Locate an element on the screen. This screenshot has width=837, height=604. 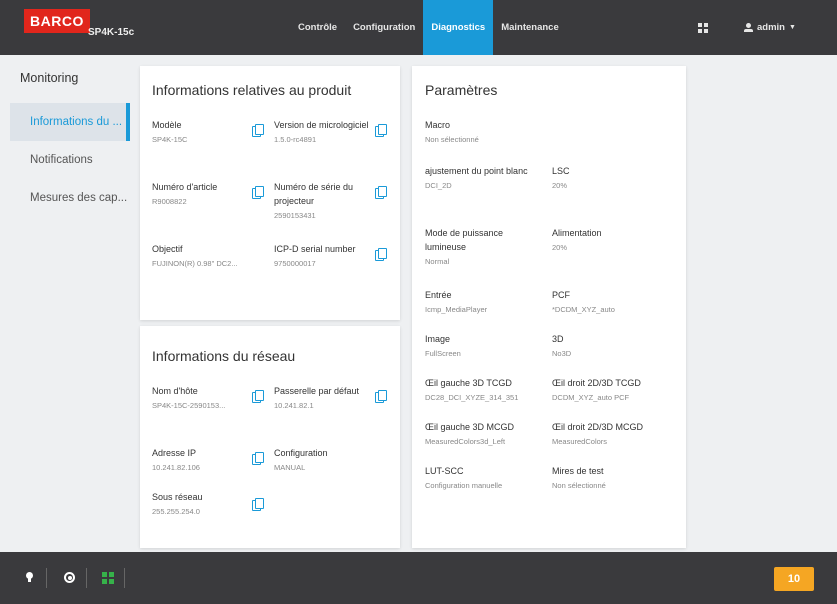
field-right-eye-tcgd: Œil droit 2D/3D TCGD DCDM_XYZ_auto PCF is located at coordinates (612, 390).